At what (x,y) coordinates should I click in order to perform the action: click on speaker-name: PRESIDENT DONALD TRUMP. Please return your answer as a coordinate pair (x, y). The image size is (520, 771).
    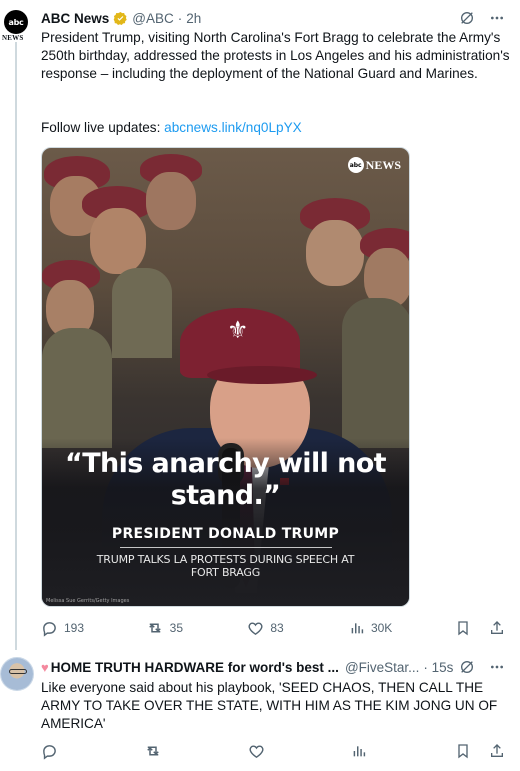
    Looking at the image, I should click on (225, 534).